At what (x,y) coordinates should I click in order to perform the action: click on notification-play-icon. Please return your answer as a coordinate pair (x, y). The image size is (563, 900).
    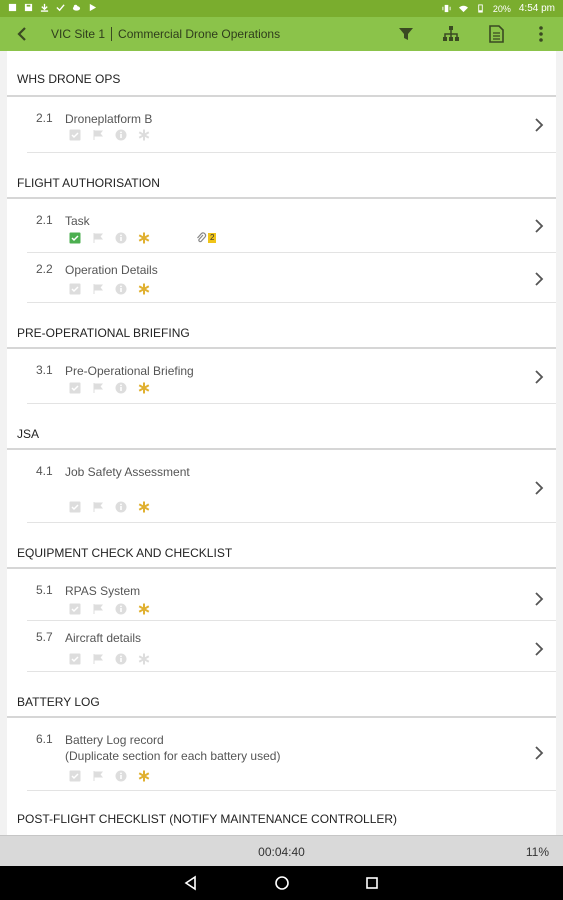
    Looking at the image, I should click on (93, 7).